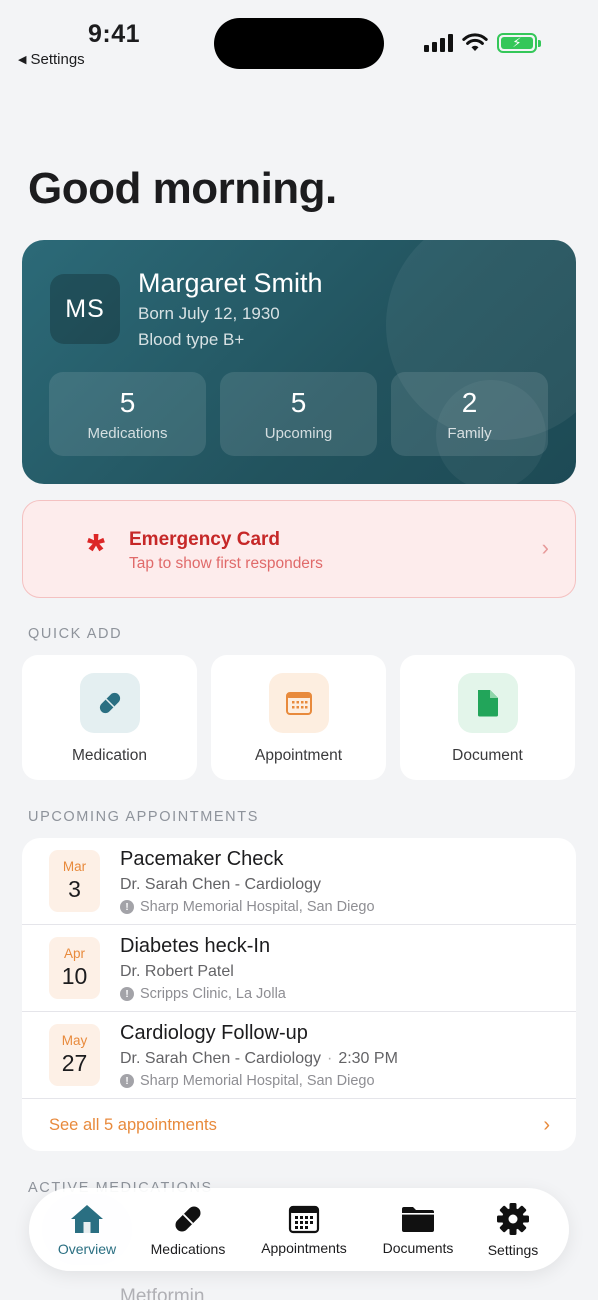 This screenshot has width=598, height=1300. I want to click on quick-add-medication-button: Medication, so click(109, 717).